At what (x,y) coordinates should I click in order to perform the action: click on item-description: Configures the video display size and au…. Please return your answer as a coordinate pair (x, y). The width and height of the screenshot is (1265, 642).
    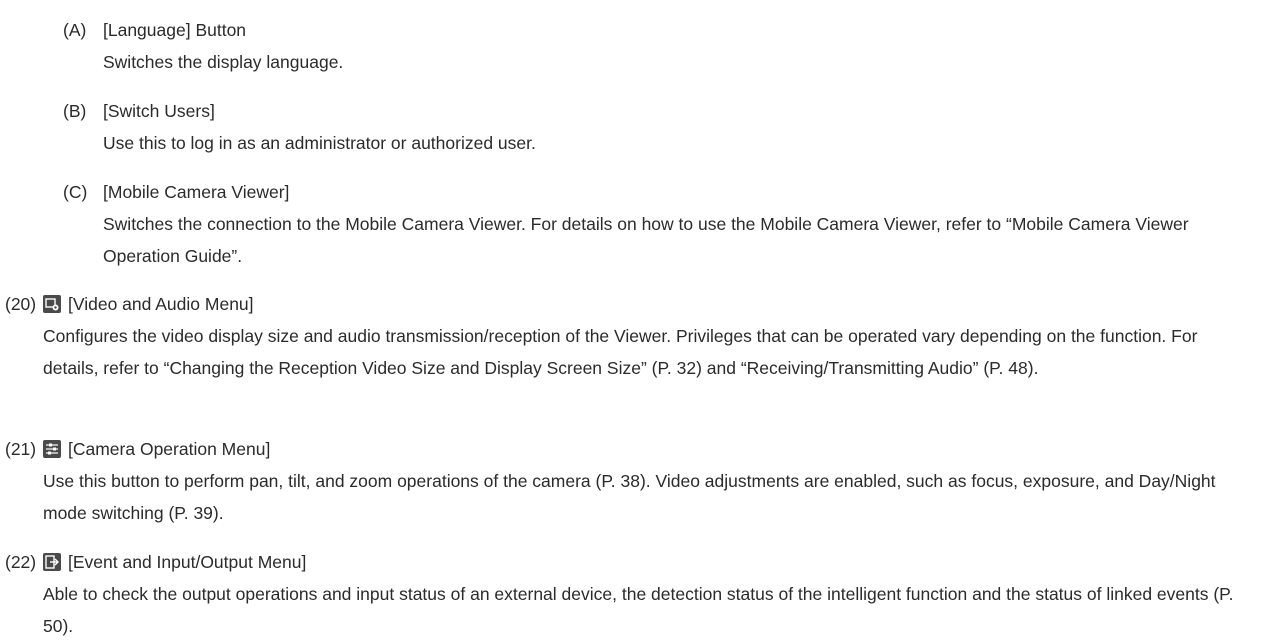
    Looking at the image, I should click on (620, 352).